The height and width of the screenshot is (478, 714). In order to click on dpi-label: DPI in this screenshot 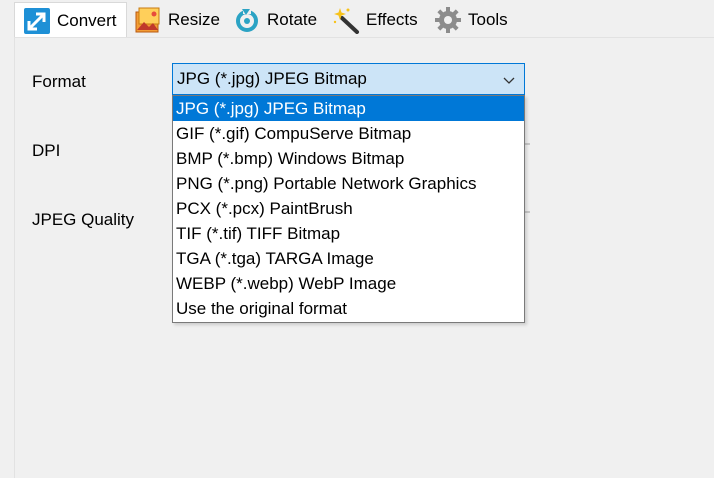, I will do `click(46, 150)`.